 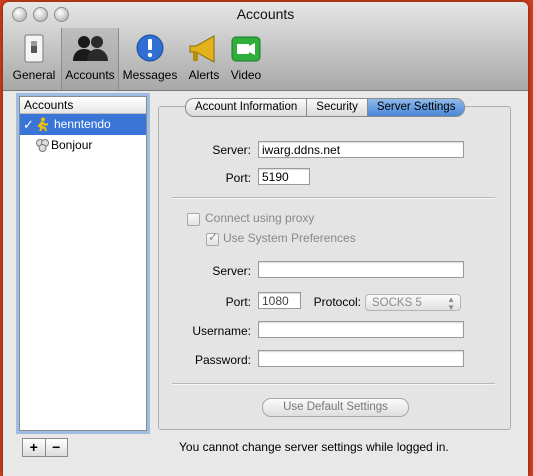 I want to click on server-field: iwarg.ddns.net, so click(x=361, y=149).